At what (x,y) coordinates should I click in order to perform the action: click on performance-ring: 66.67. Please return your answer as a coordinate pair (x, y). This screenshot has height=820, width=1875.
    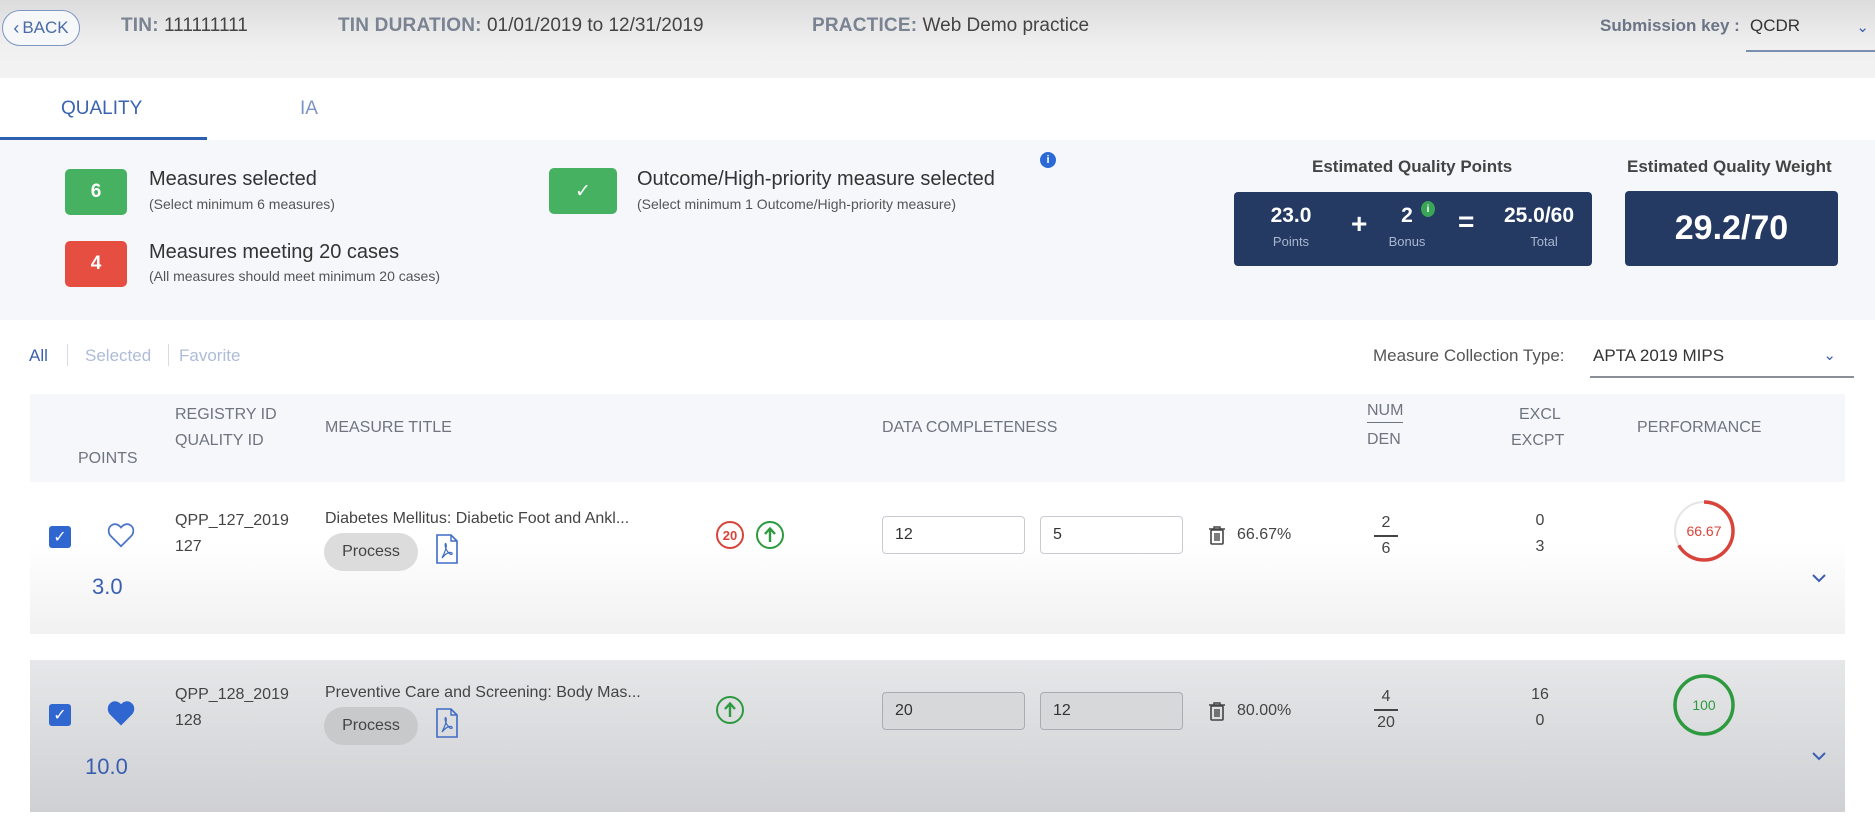
    Looking at the image, I should click on (1704, 531).